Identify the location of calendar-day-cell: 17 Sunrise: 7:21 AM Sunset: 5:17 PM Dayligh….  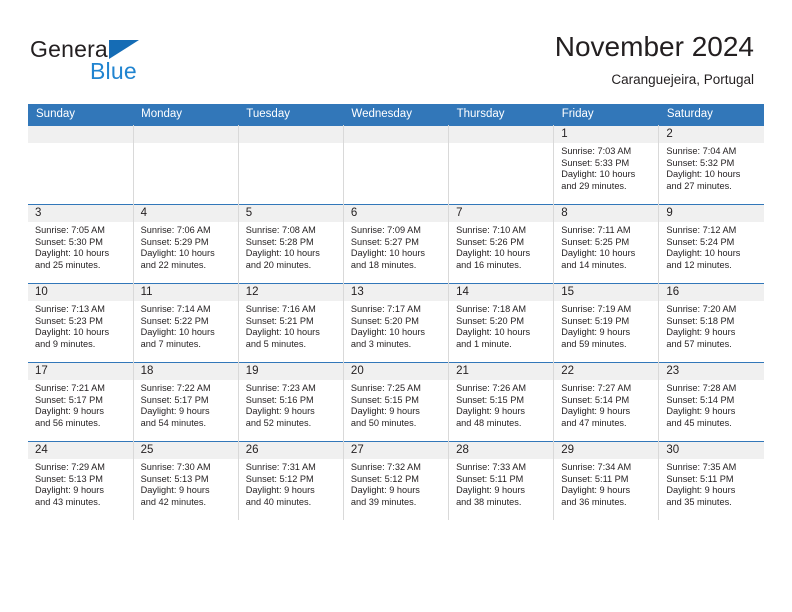
(81, 402).